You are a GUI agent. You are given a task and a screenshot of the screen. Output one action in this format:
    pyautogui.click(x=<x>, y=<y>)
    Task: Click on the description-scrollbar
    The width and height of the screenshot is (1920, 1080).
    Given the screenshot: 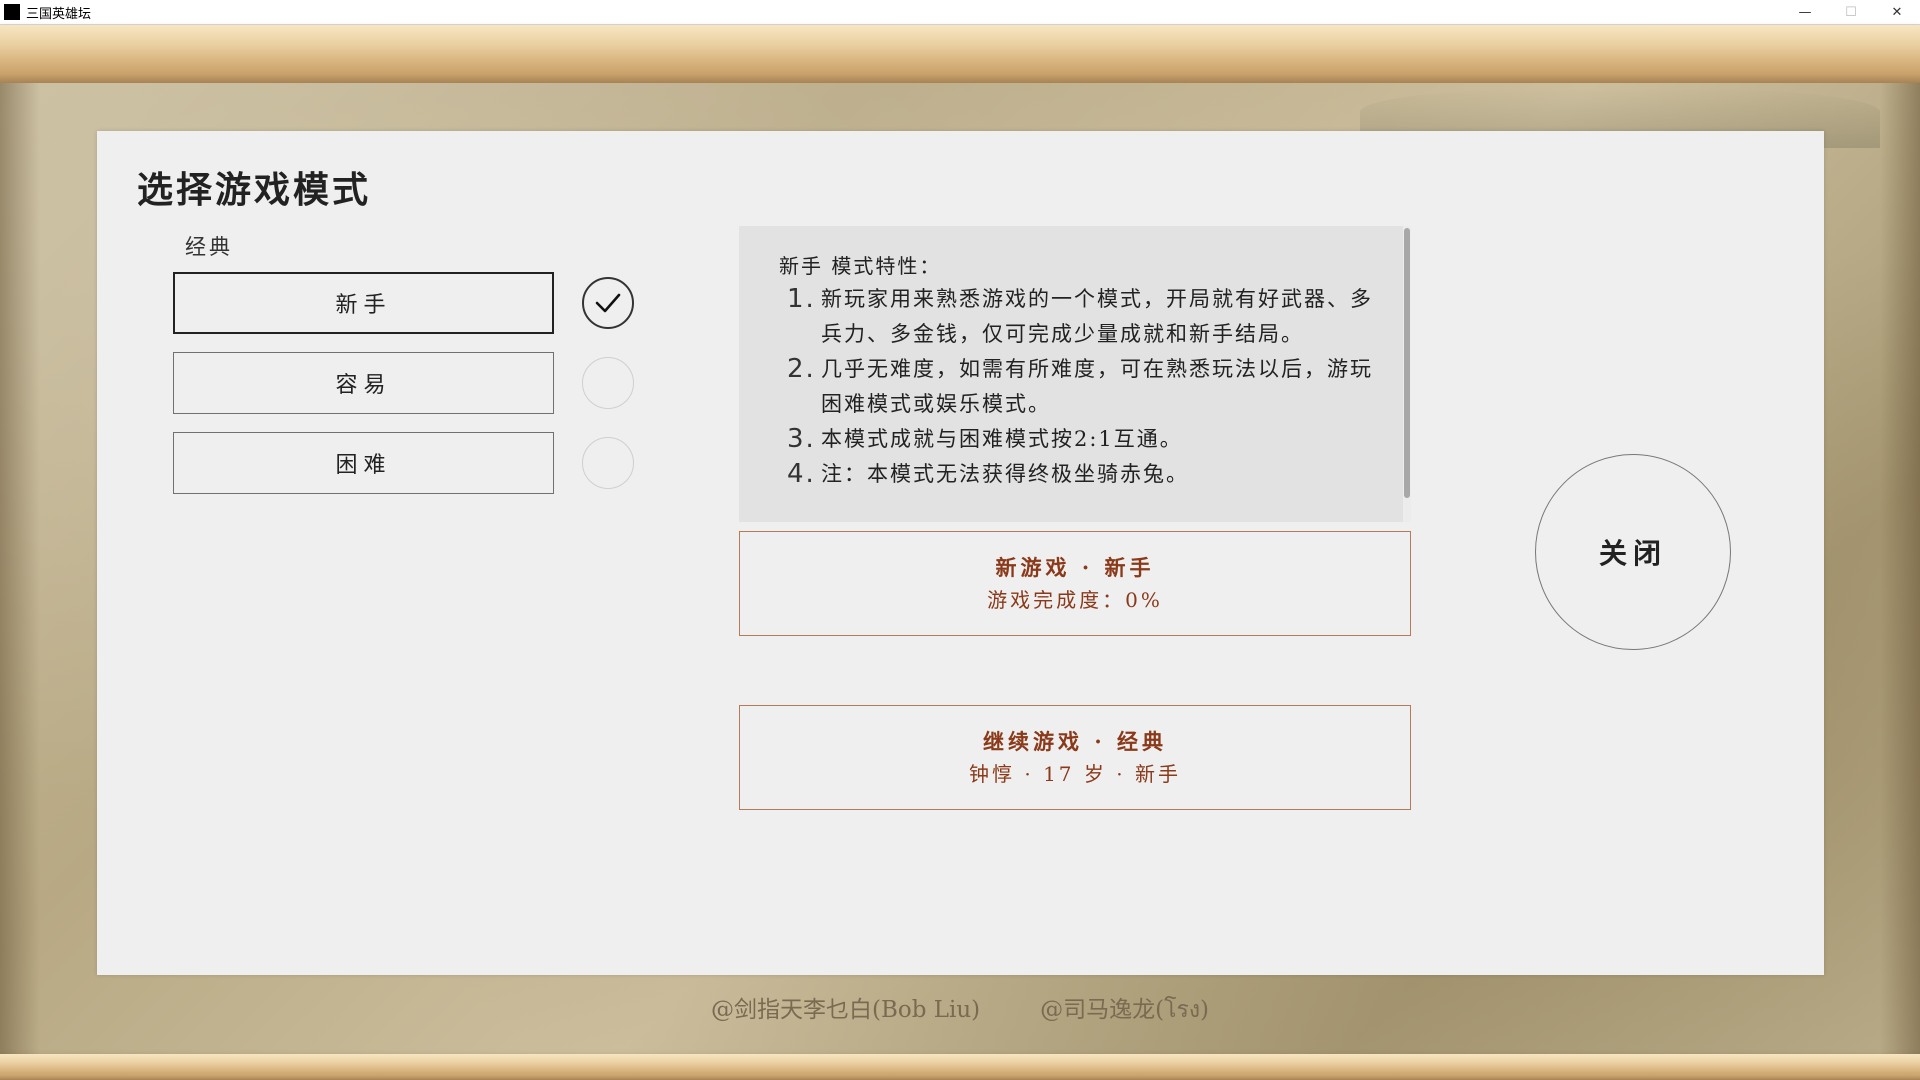 What is the action you would take?
    pyautogui.click(x=1407, y=374)
    